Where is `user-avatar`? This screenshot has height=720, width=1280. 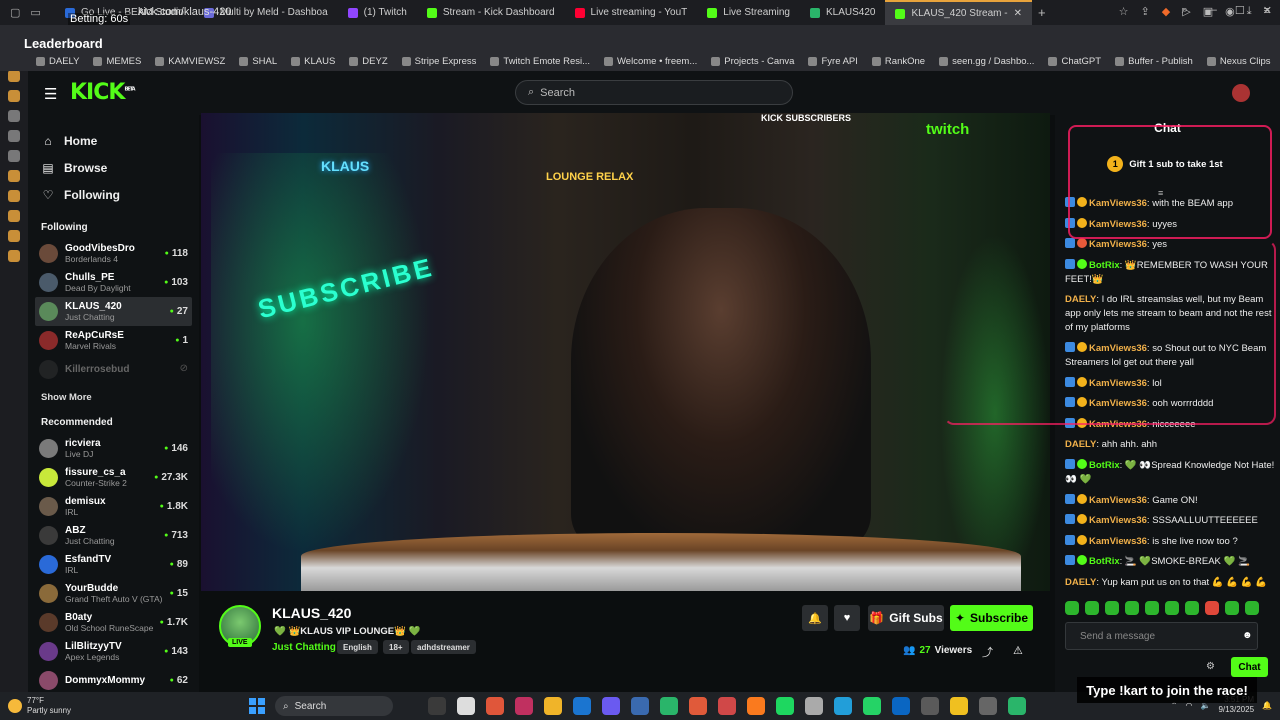
user-avatar is located at coordinates (1241, 93).